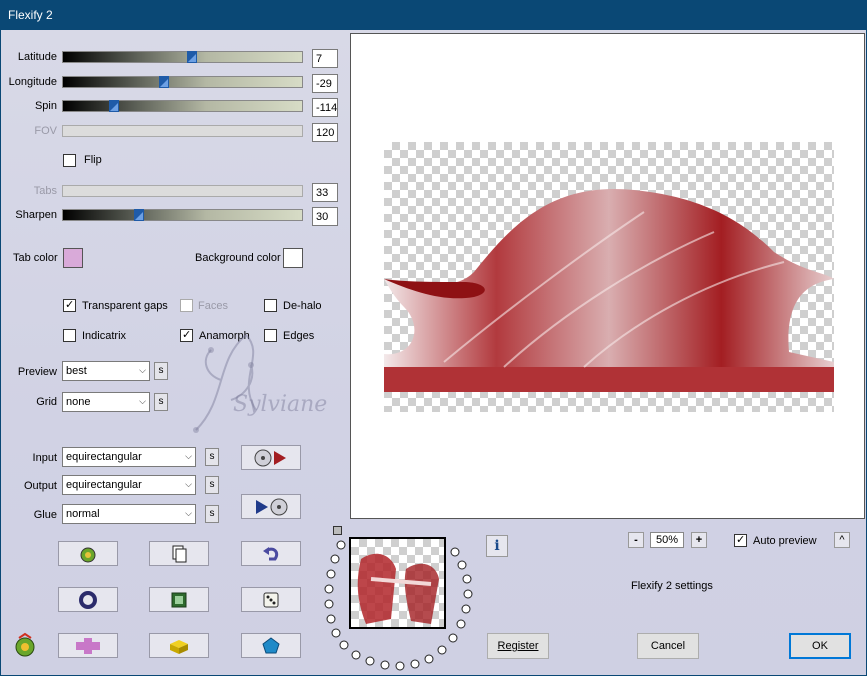  Describe the element at coordinates (699, 540) in the screenshot. I see `zoom-in-button: +` at that location.